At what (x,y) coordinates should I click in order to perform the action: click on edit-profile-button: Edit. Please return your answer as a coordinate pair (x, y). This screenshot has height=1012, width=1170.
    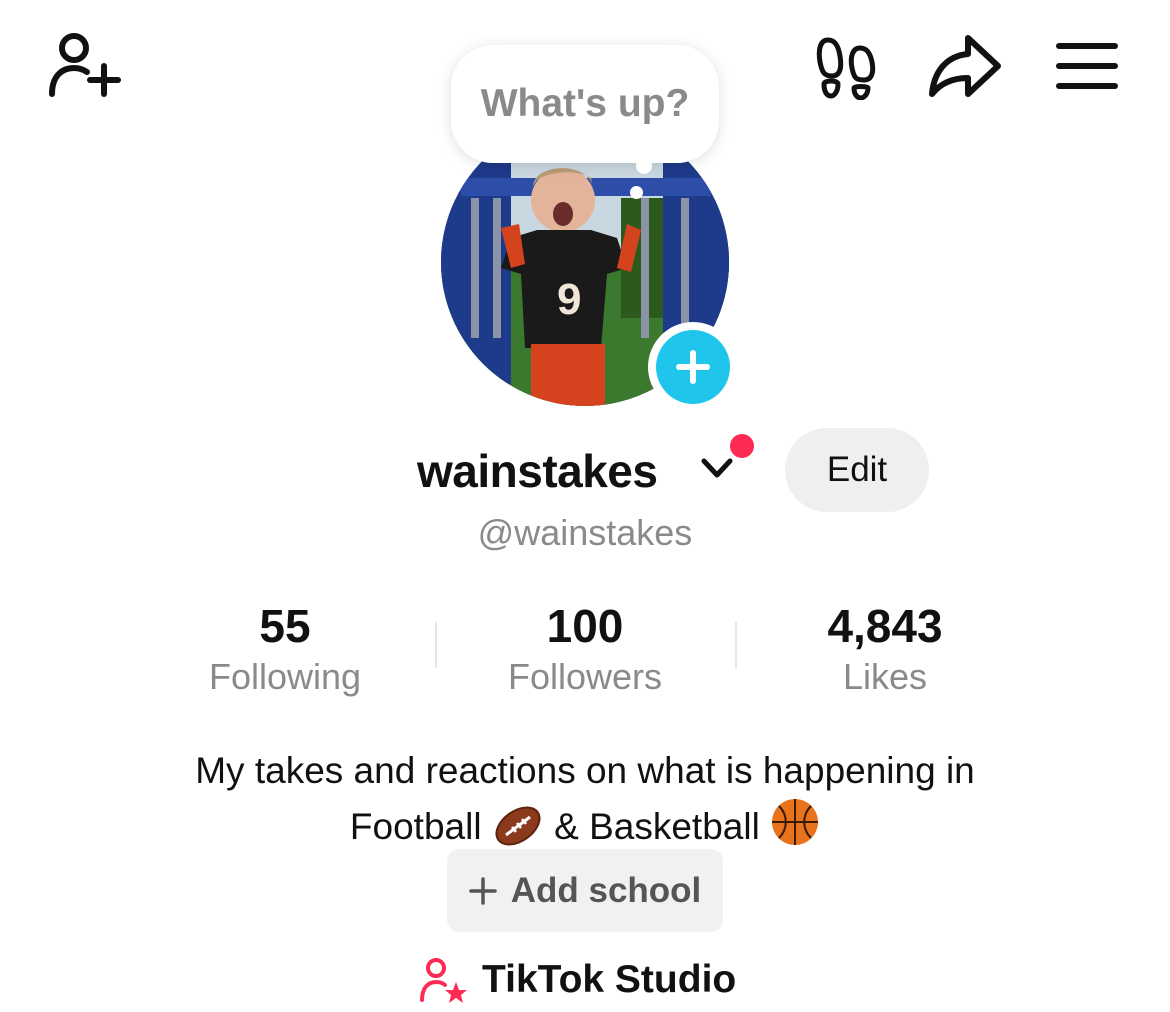
    Looking at the image, I should click on (857, 470).